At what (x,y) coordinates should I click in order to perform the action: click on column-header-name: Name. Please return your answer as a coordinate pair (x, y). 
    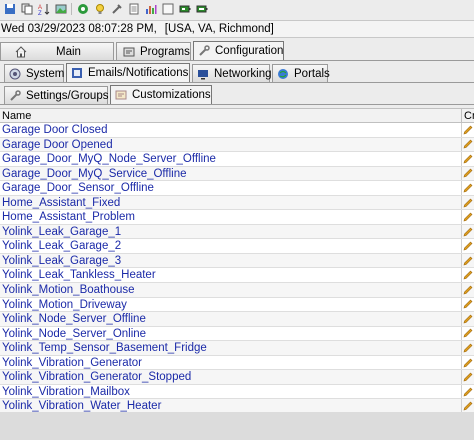
    Looking at the image, I should click on (231, 115).